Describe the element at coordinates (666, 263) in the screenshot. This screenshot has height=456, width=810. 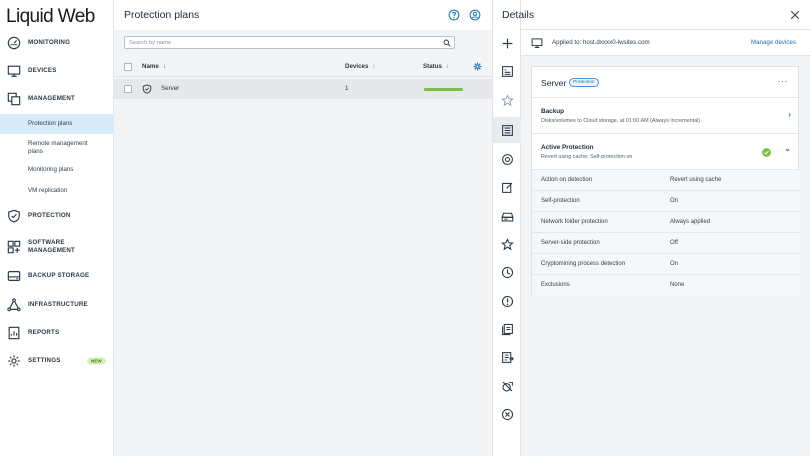
I see `property-row: Cryptomining process detection On` at that location.